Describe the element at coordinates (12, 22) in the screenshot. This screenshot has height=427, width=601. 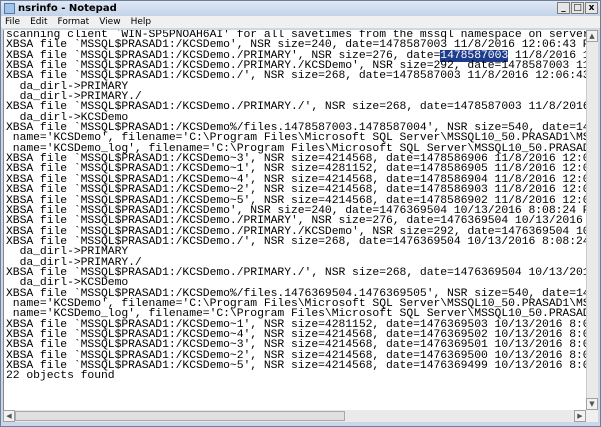
I see `menu-file: File` at that location.